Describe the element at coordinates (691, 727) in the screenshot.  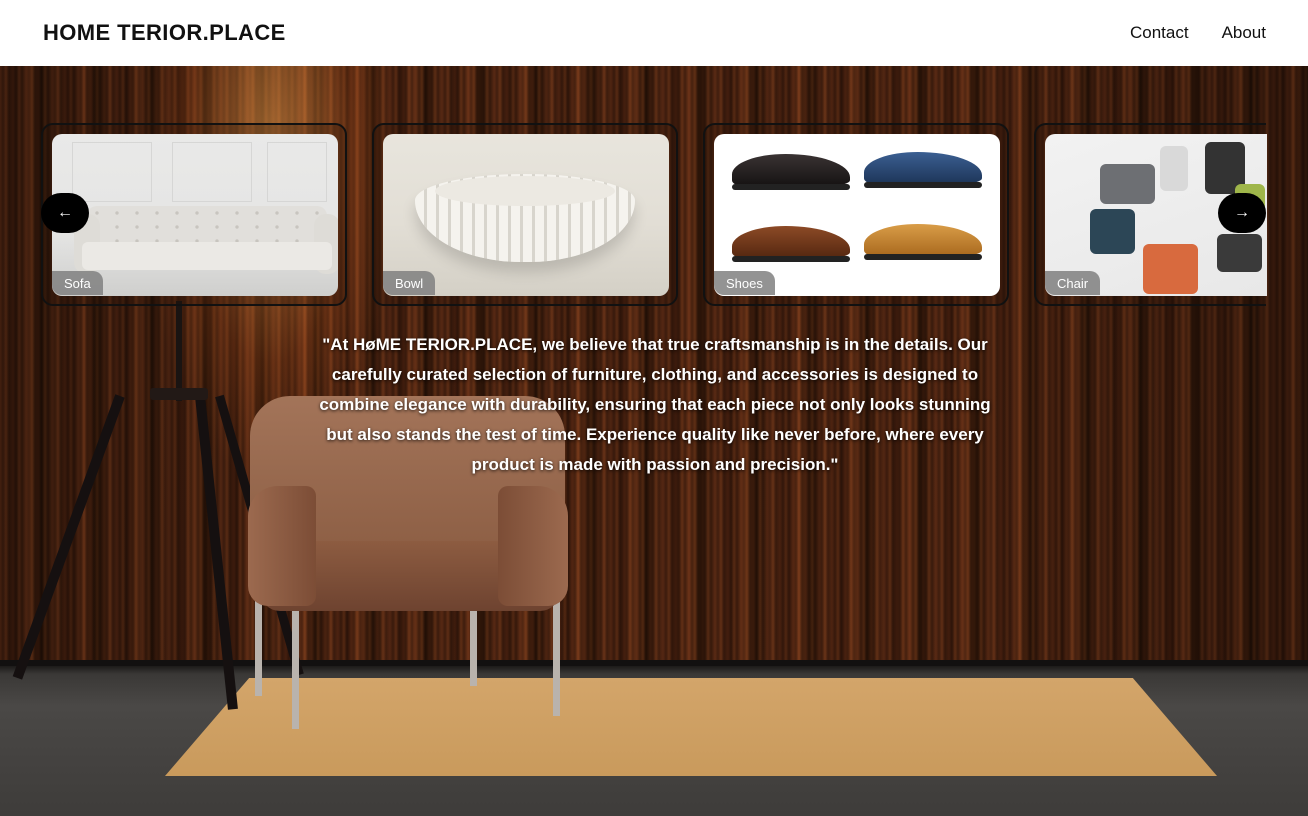
I see `rug-image` at that location.